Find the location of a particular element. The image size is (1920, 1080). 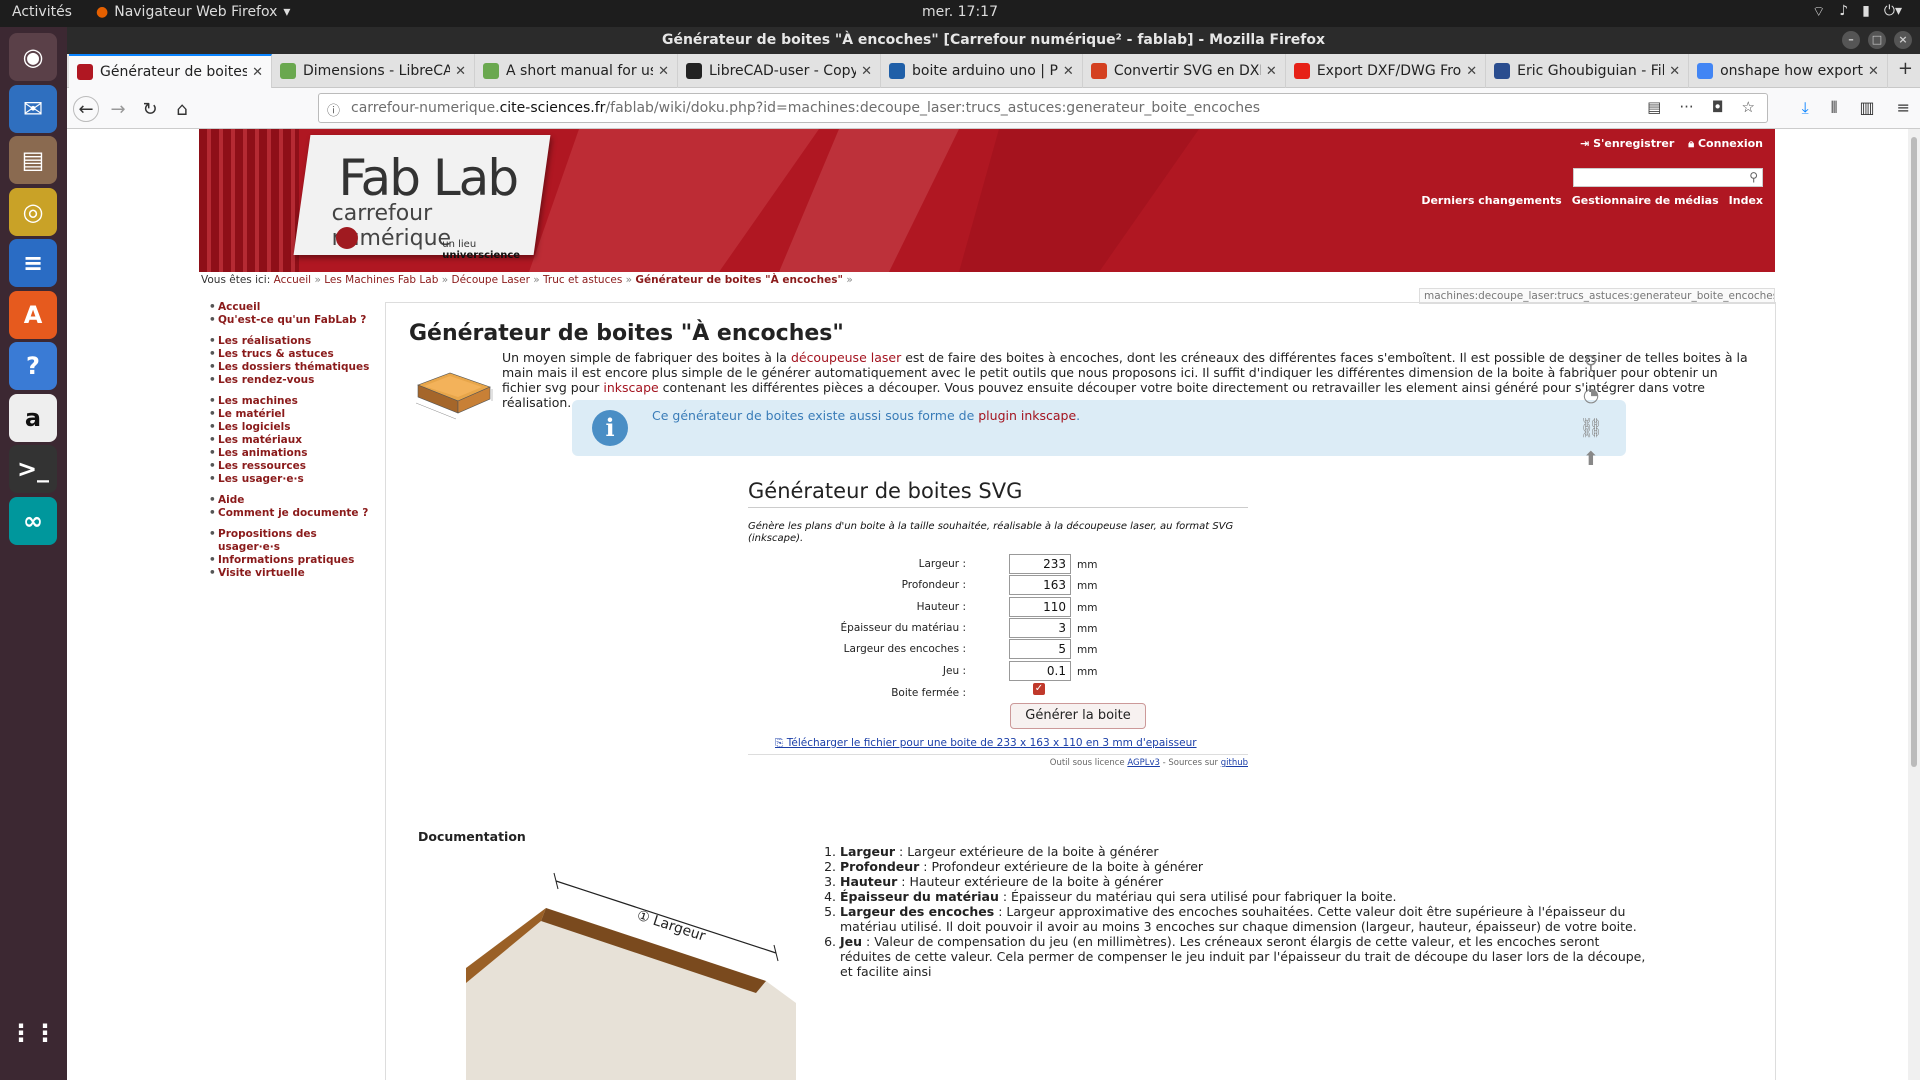

breadcrumb-link: Accueil is located at coordinates (293, 280).